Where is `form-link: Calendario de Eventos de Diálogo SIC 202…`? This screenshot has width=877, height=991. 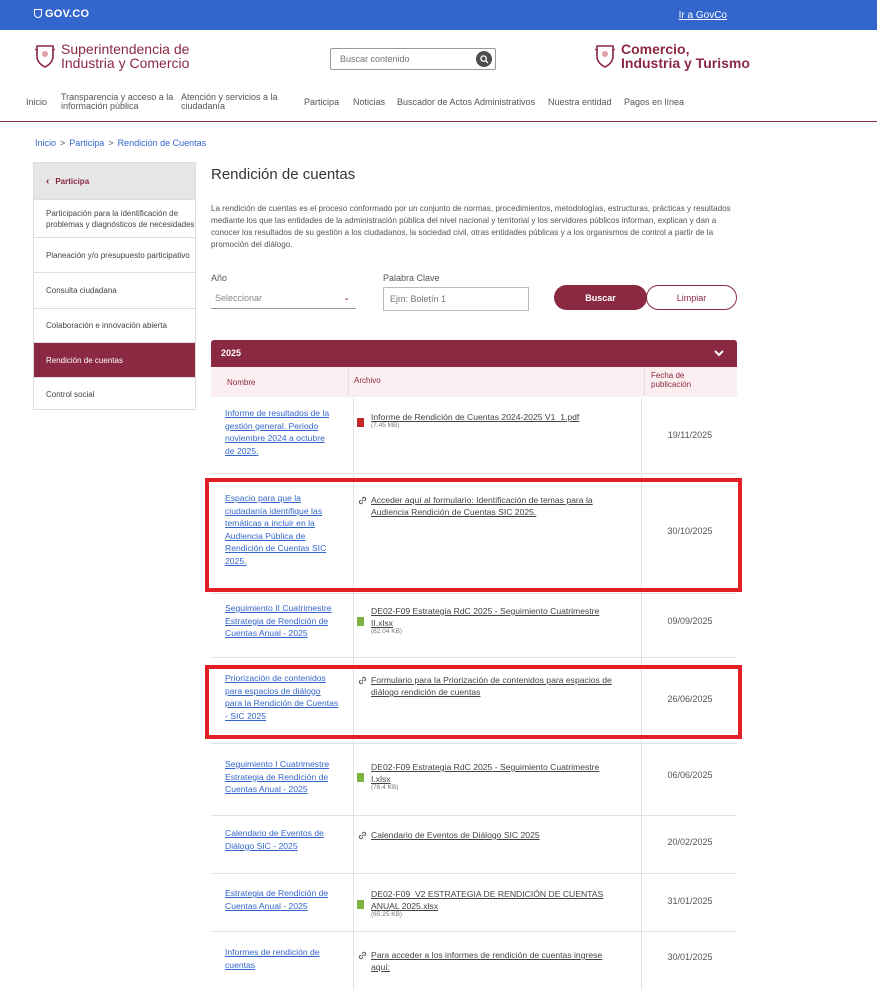
form-link: Calendario de Eventos de Diálogo SIC 202… is located at coordinates (501, 835).